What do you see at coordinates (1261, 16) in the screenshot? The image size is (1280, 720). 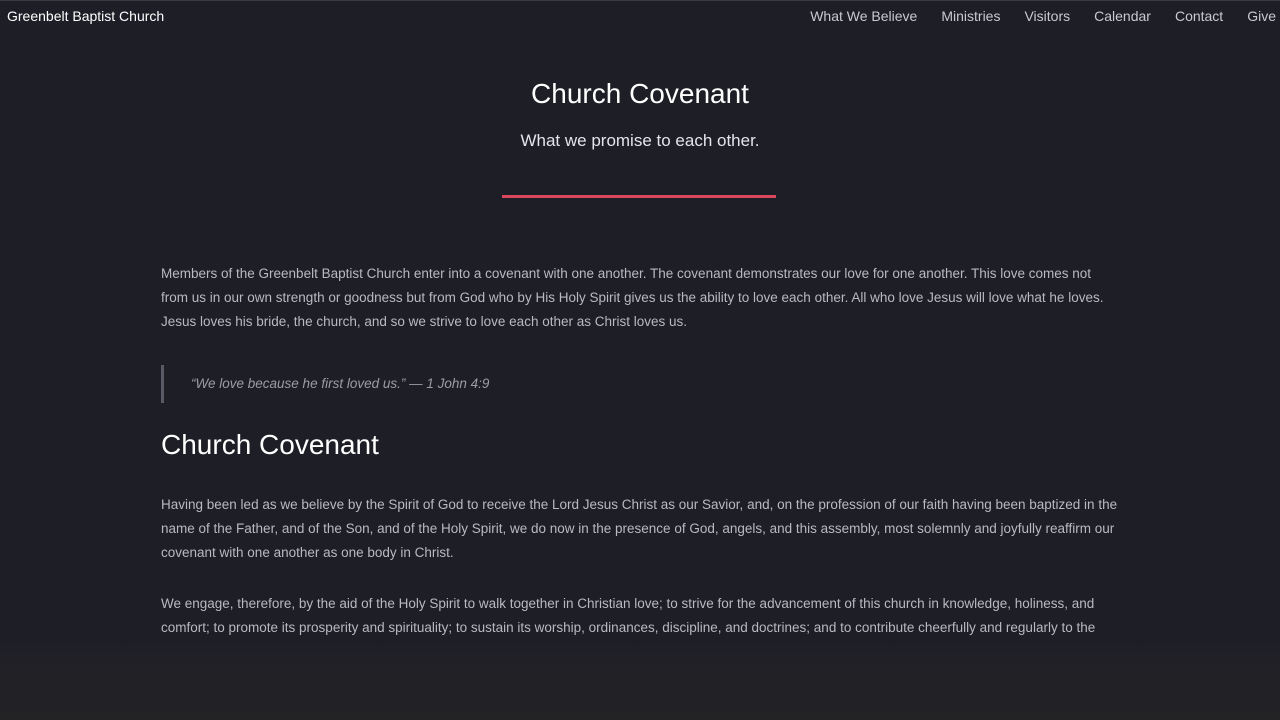 I see `nav-link-give: Give` at bounding box center [1261, 16].